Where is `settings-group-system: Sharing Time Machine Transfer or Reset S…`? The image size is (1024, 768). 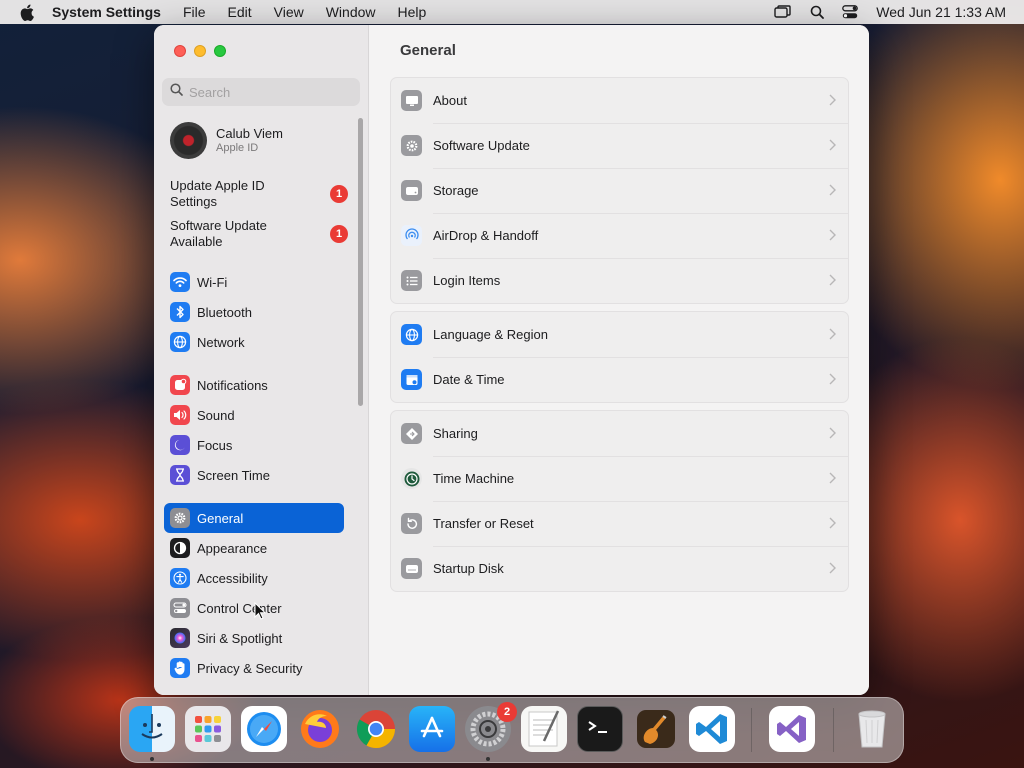
settings-group-system: Sharing Time Machine Transfer or Reset S… is located at coordinates (619, 501).